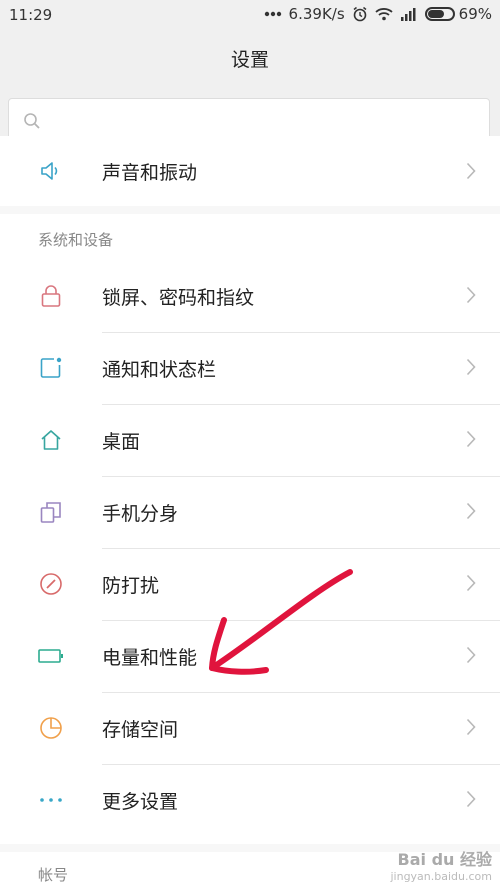  Describe the element at coordinates (51, 728) in the screenshot. I see `storage-icon` at that location.